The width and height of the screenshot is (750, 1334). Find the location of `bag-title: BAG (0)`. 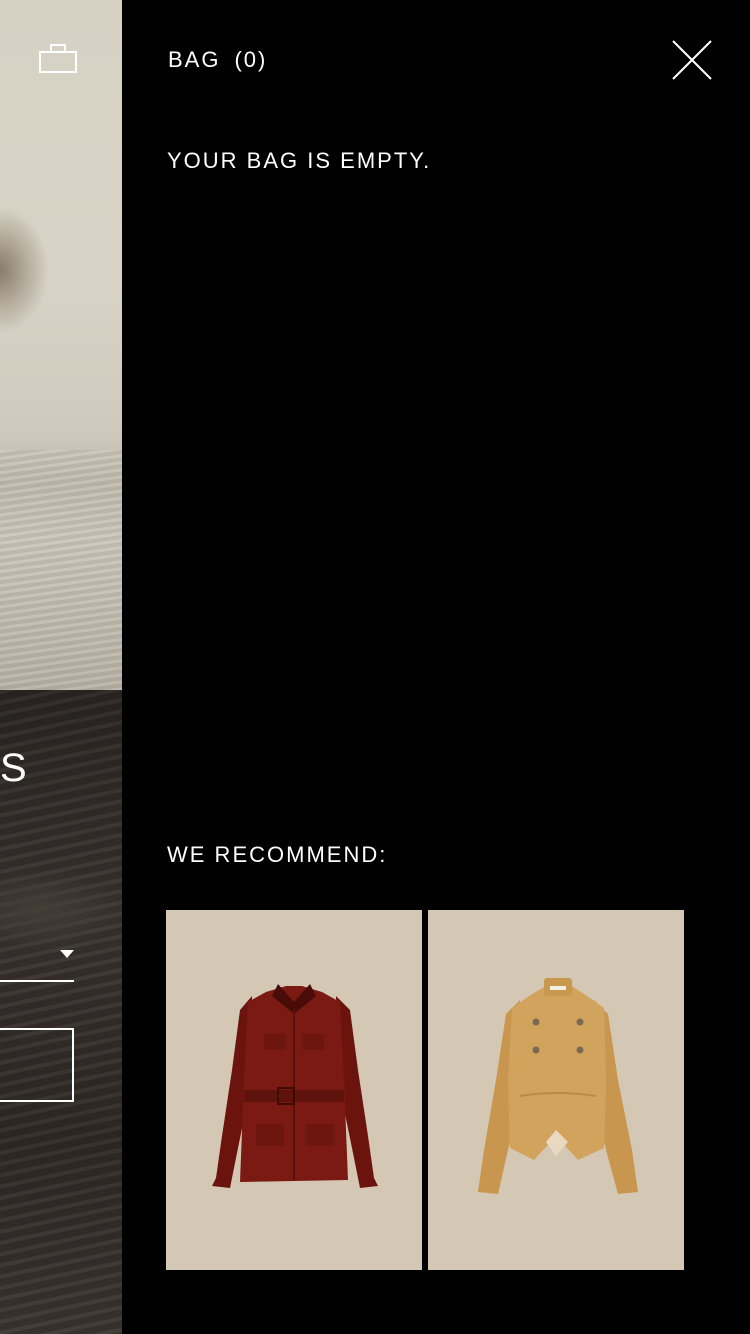

bag-title: BAG (0) is located at coordinates (217, 60).